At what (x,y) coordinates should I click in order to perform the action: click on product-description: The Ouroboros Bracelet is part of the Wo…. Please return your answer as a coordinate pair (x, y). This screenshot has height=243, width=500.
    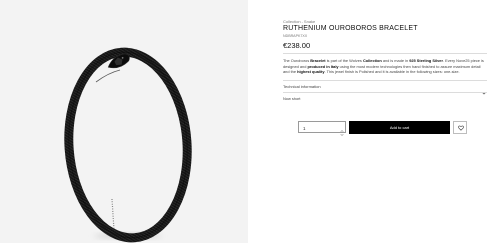
    Looking at the image, I should click on (385, 66).